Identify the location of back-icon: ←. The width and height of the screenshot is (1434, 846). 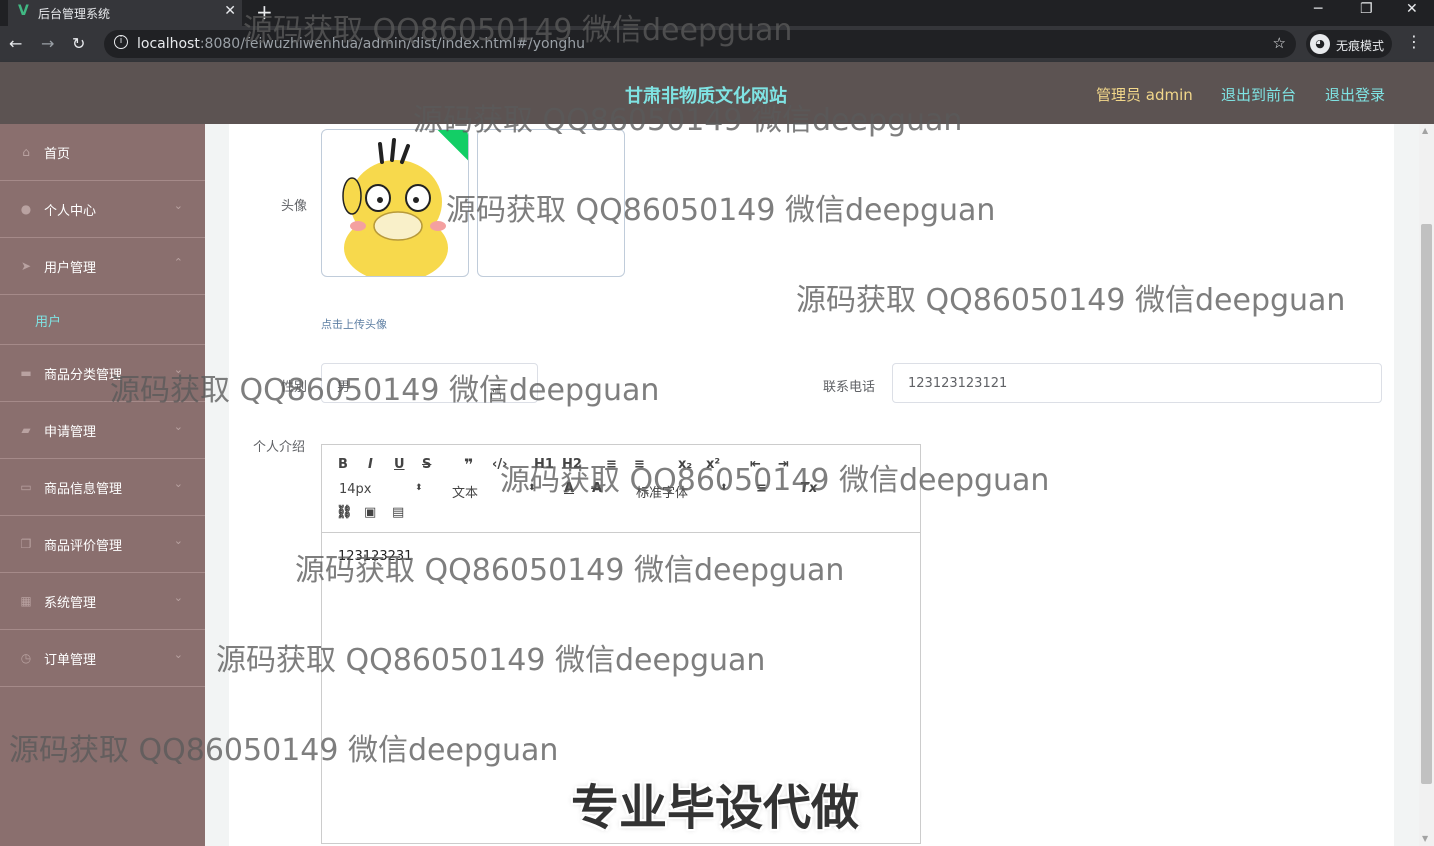
(15, 43).